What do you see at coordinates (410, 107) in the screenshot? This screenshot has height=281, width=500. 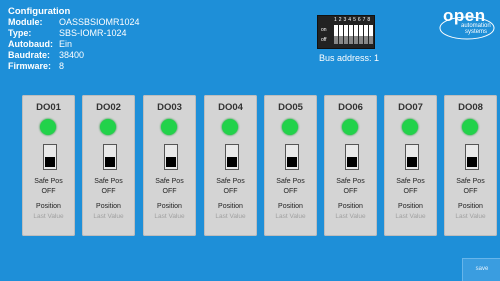 I see `channel-name: DO07` at bounding box center [410, 107].